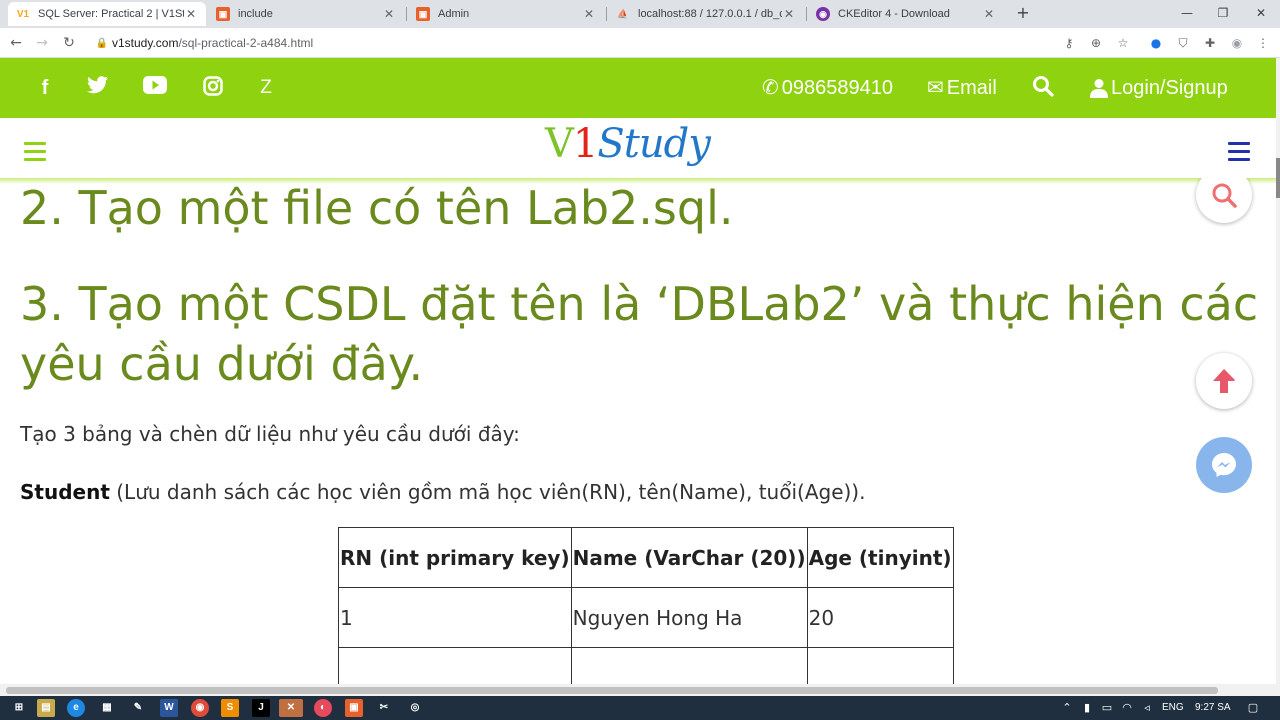  What do you see at coordinates (213, 88) in the screenshot?
I see `instagram-icon` at bounding box center [213, 88].